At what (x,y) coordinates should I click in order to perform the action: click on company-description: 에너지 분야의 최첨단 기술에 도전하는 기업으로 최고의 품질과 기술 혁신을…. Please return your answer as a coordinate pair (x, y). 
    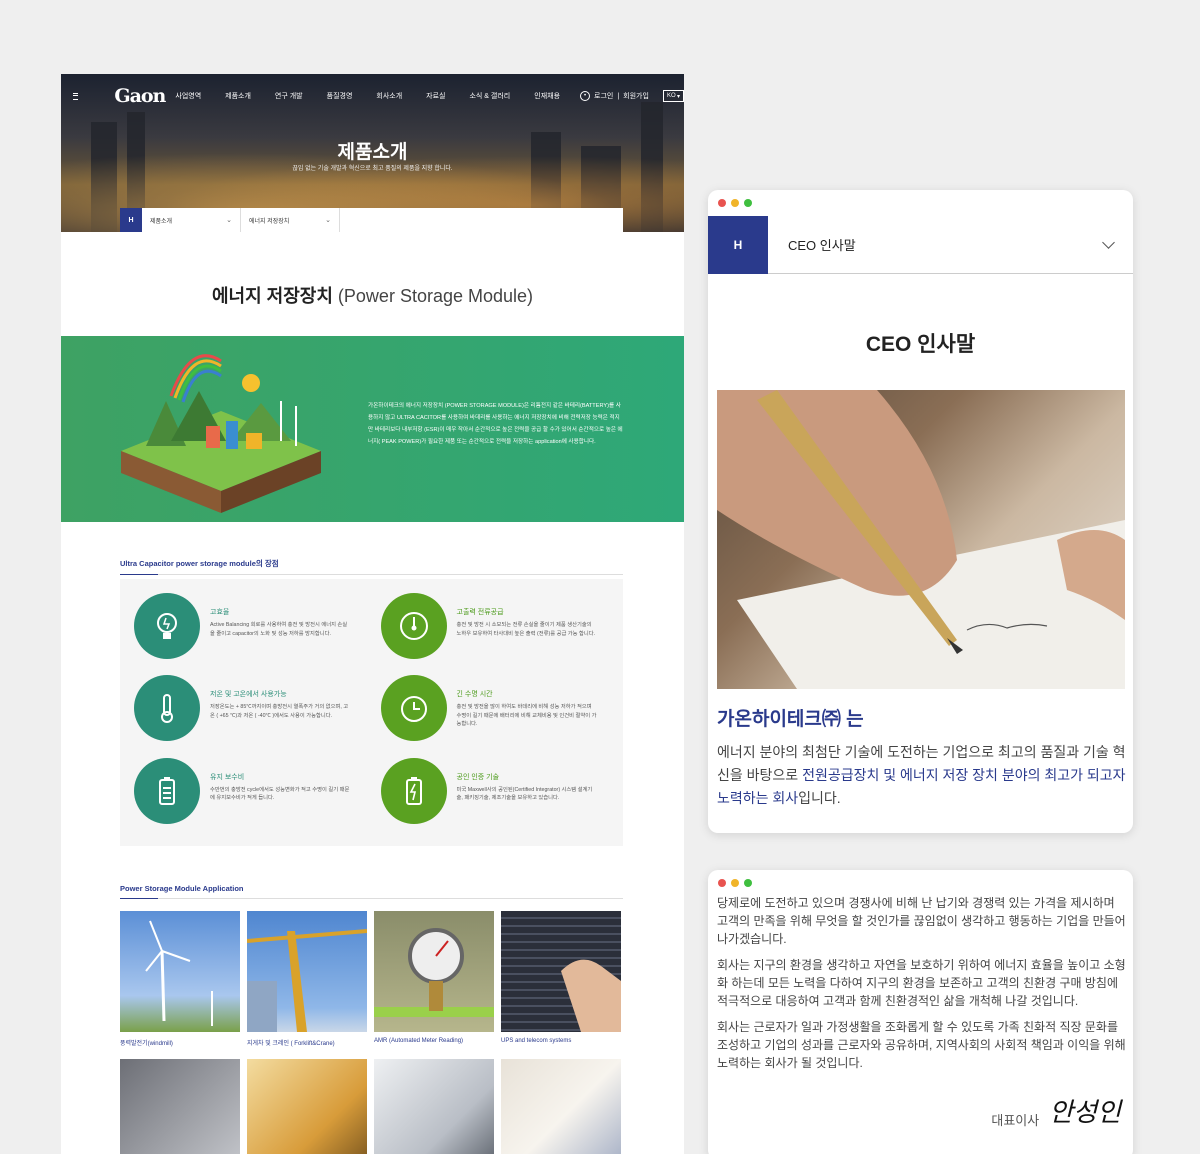
    Looking at the image, I should click on (921, 775).